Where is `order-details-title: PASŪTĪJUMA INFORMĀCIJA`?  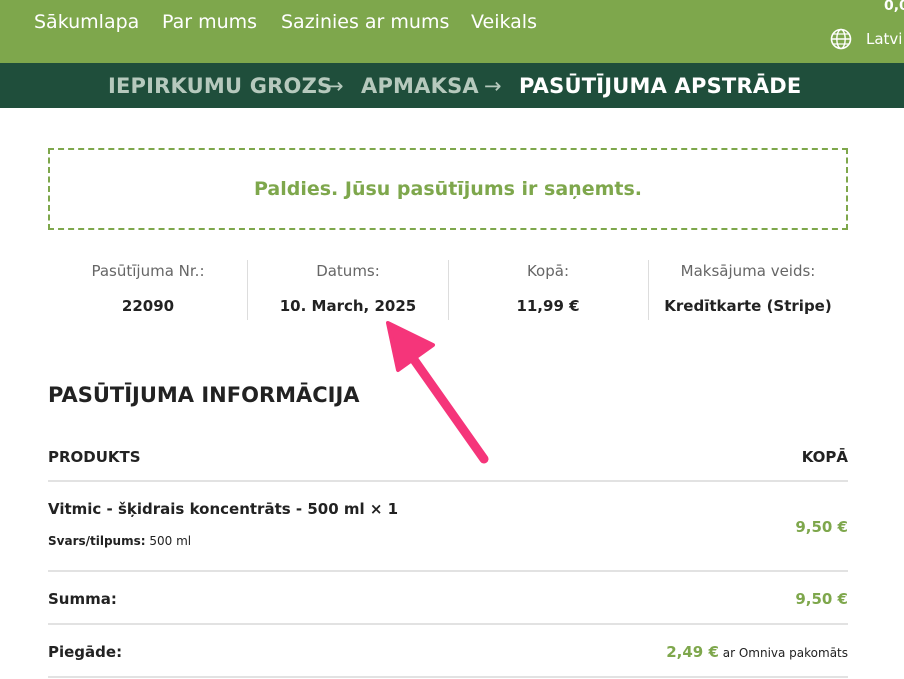
order-details-title: PASŪTĪJUMA INFORMĀCIJA is located at coordinates (204, 395).